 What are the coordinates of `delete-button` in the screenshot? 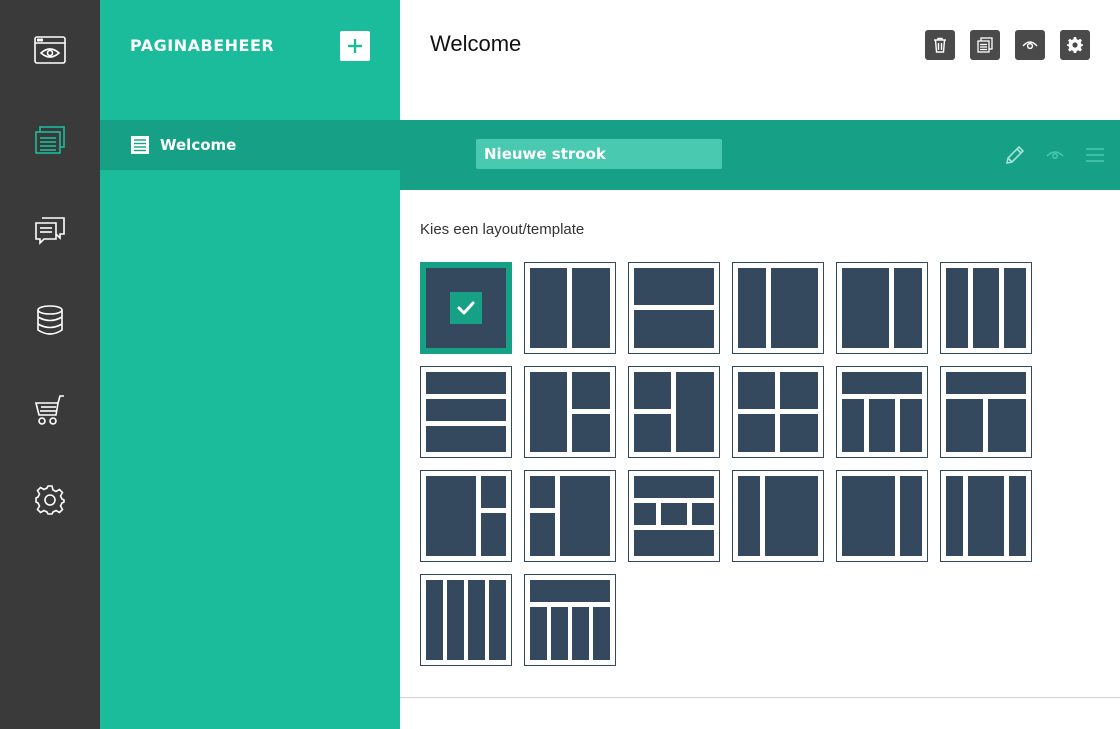 It's located at (940, 45).